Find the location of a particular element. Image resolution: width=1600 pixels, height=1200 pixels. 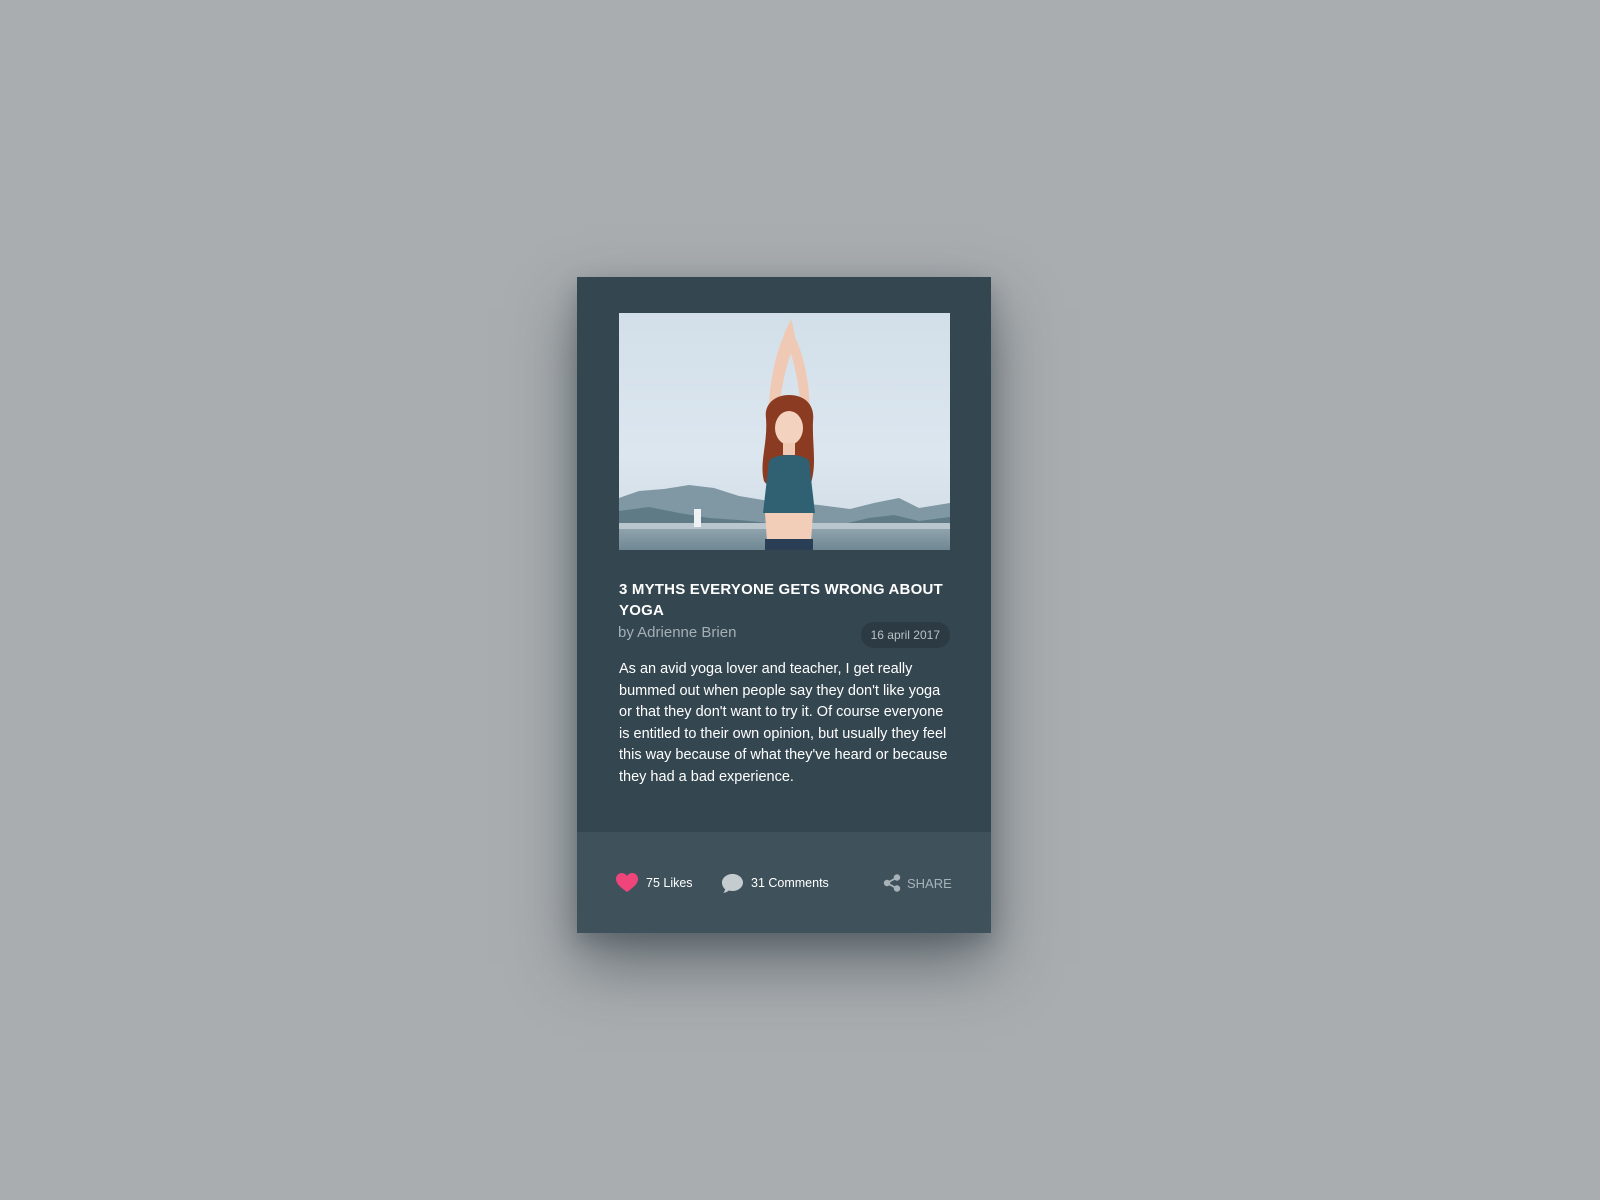

yoga-photo is located at coordinates (784, 431).